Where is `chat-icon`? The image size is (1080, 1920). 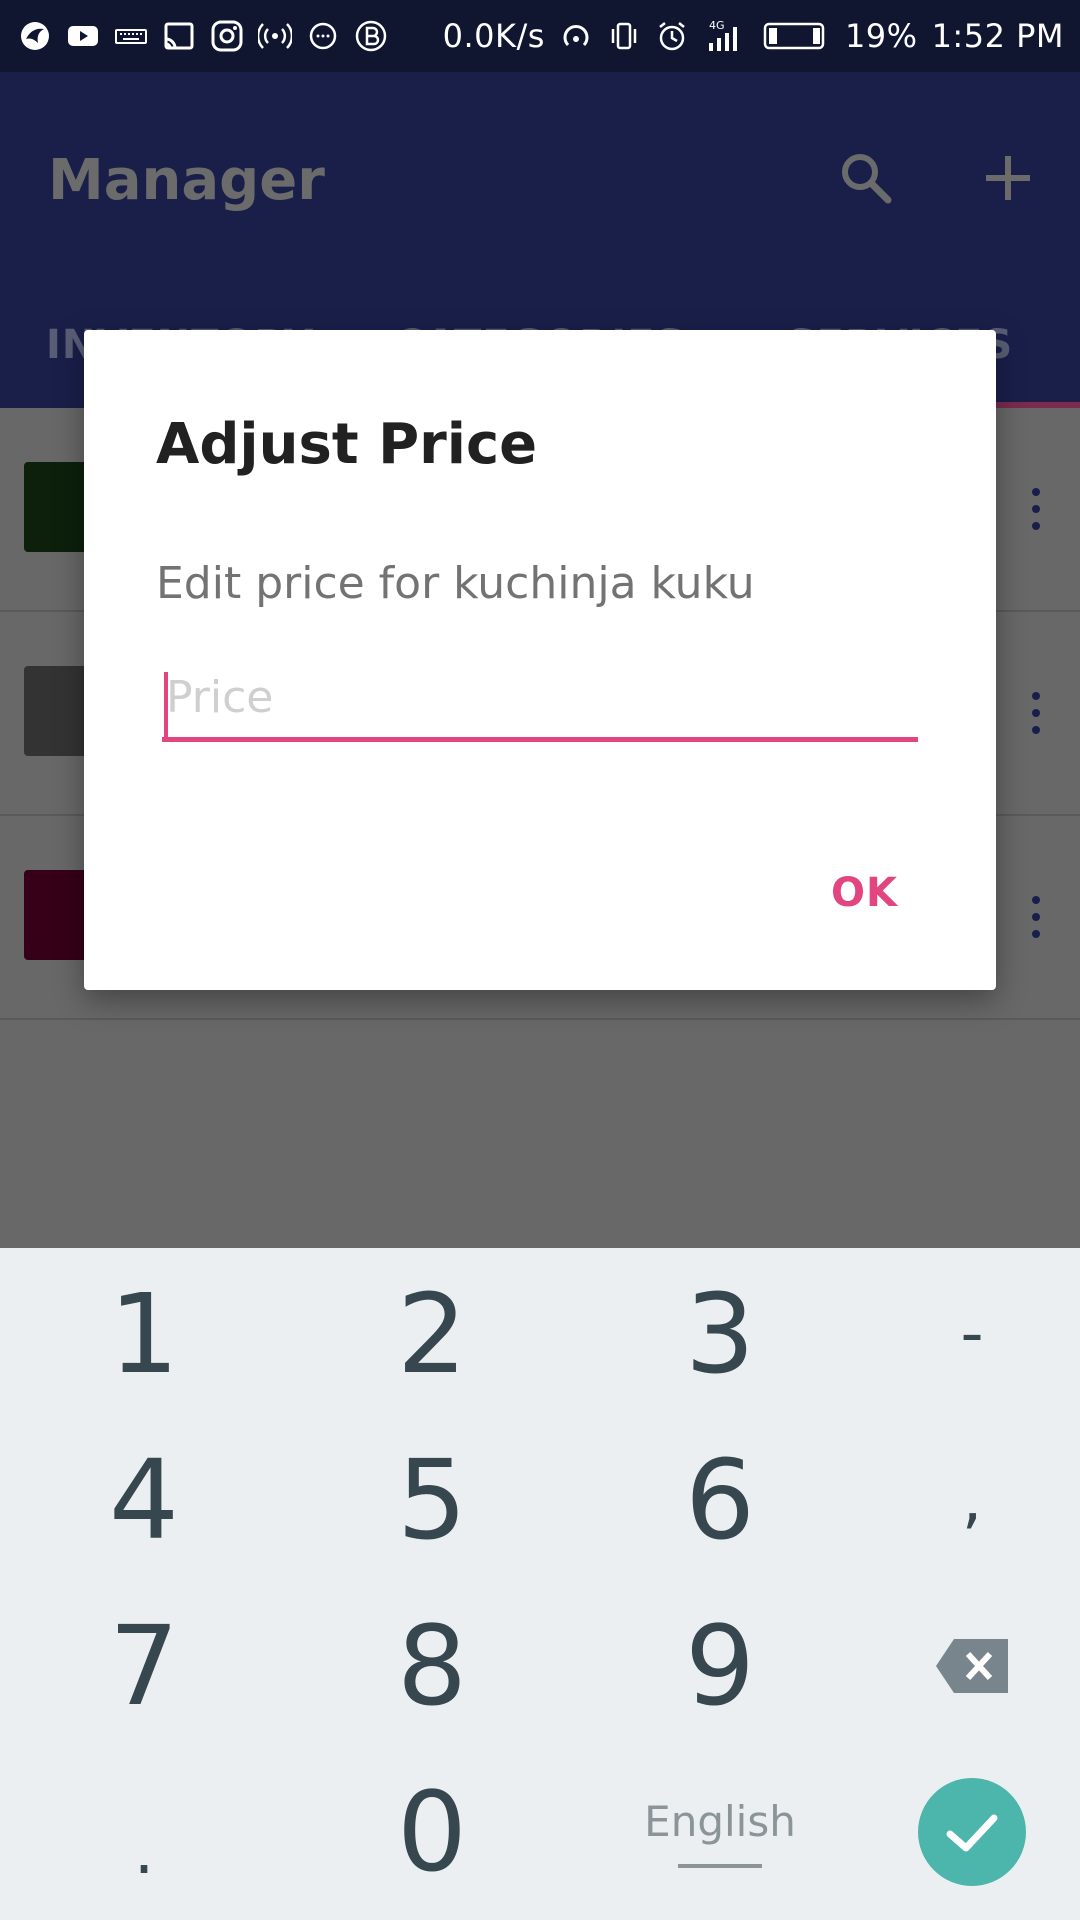 chat-icon is located at coordinates (323, 36).